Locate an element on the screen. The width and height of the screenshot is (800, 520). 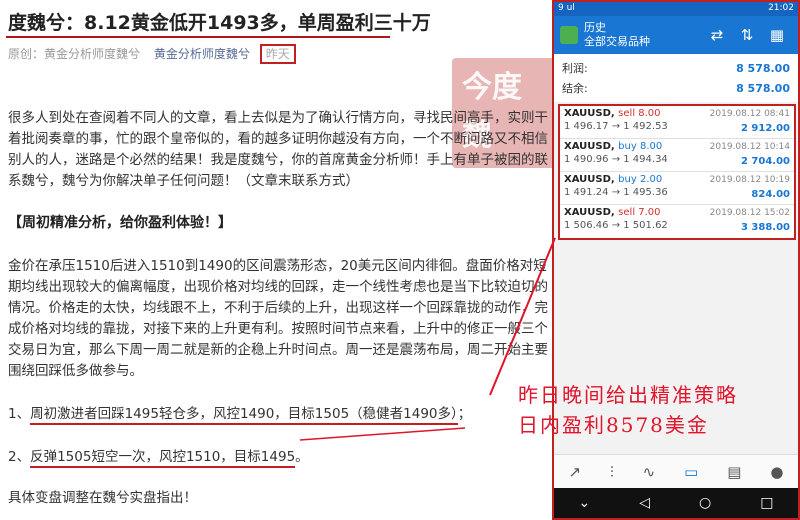
bottom-tab-bar: ↗ ⫶ ∿ ▭ ▤ ● is located at coordinates (676, 471).